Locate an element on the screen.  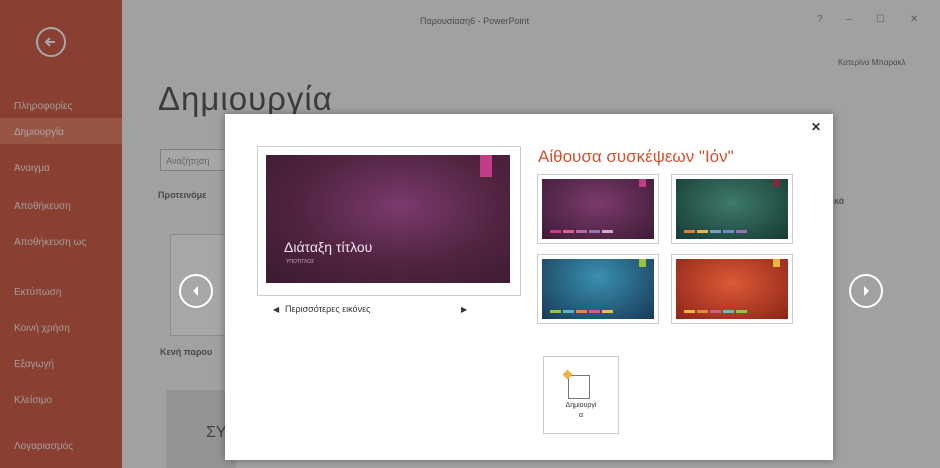
create-button-label: Δημιουργί is located at coordinates (581, 405).